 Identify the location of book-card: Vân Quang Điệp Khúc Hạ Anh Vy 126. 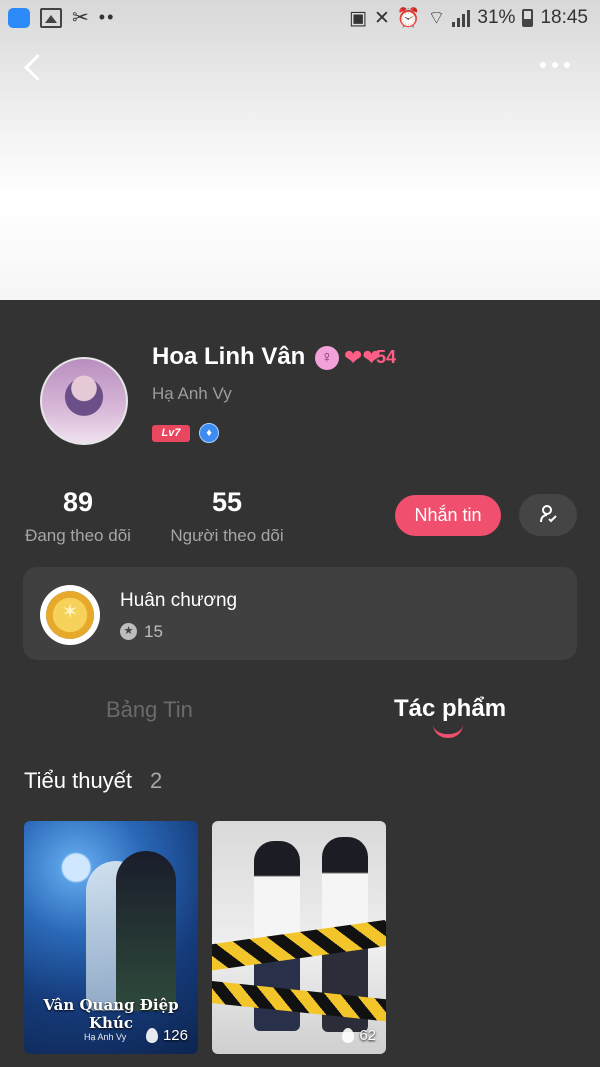
(111, 937).